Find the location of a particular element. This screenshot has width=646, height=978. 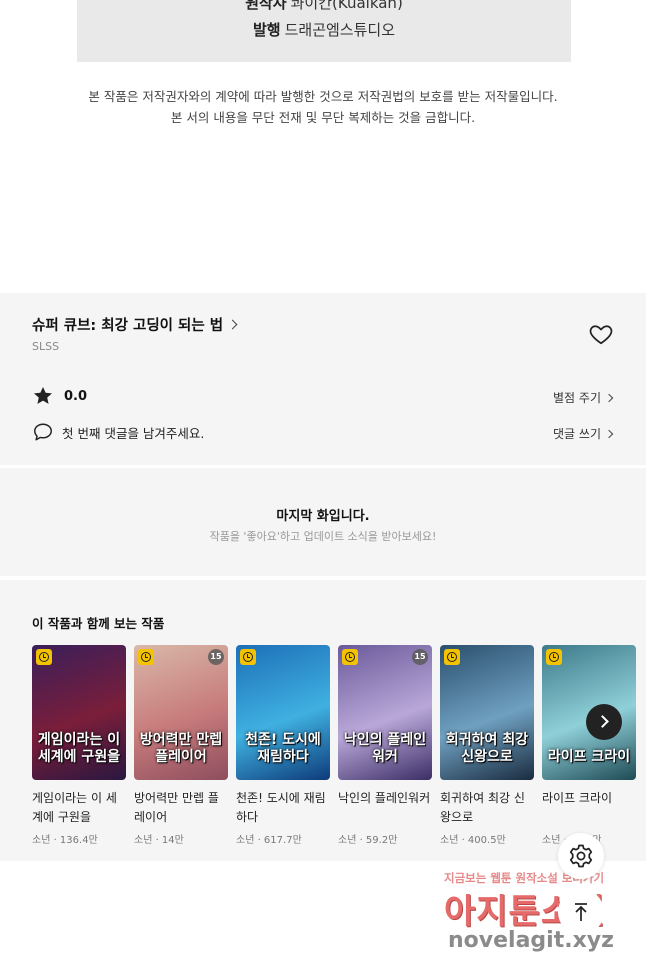

star-icon is located at coordinates (43, 395).